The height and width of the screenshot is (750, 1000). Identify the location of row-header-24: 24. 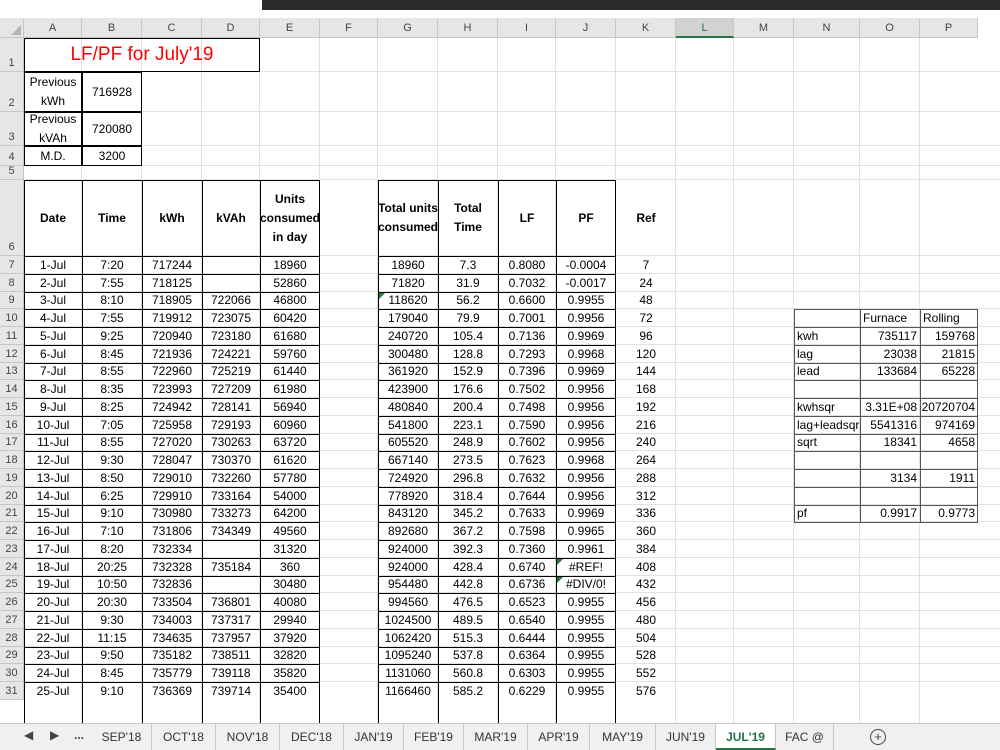
(12, 566).